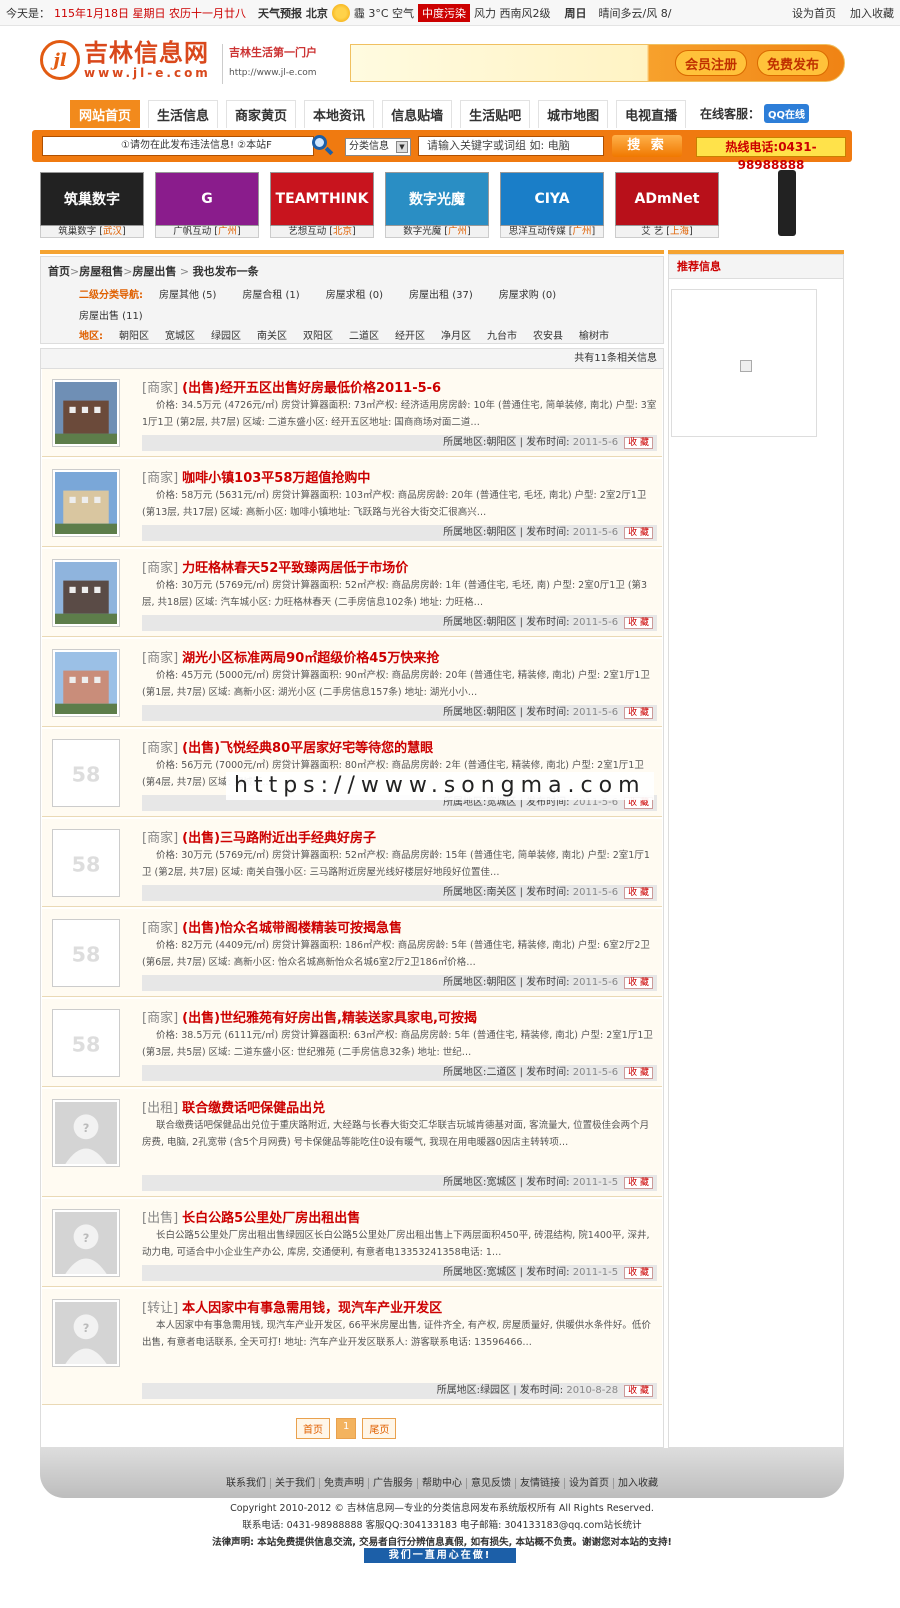  I want to click on breadcrumb-housing: 房屋租售, so click(101, 271).